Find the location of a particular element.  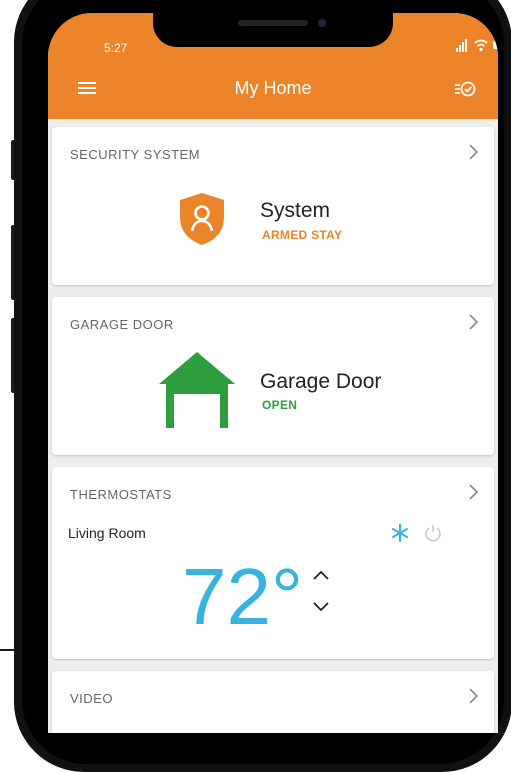

security-device-name: System is located at coordinates (295, 210).